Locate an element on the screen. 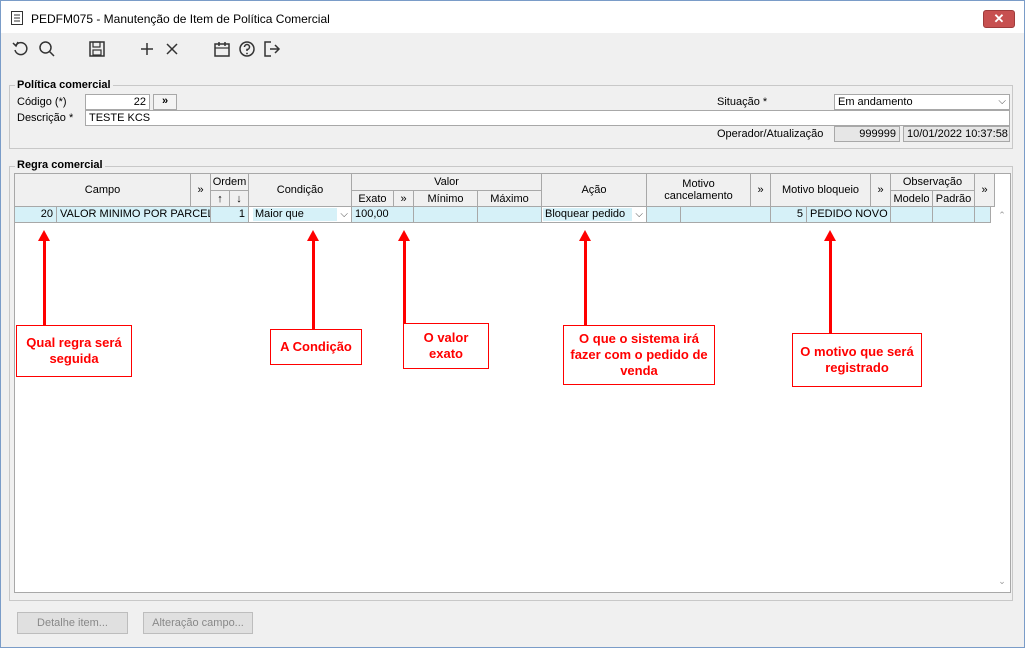 This screenshot has width=1025, height=648. minimo-cell is located at coordinates (446, 215).